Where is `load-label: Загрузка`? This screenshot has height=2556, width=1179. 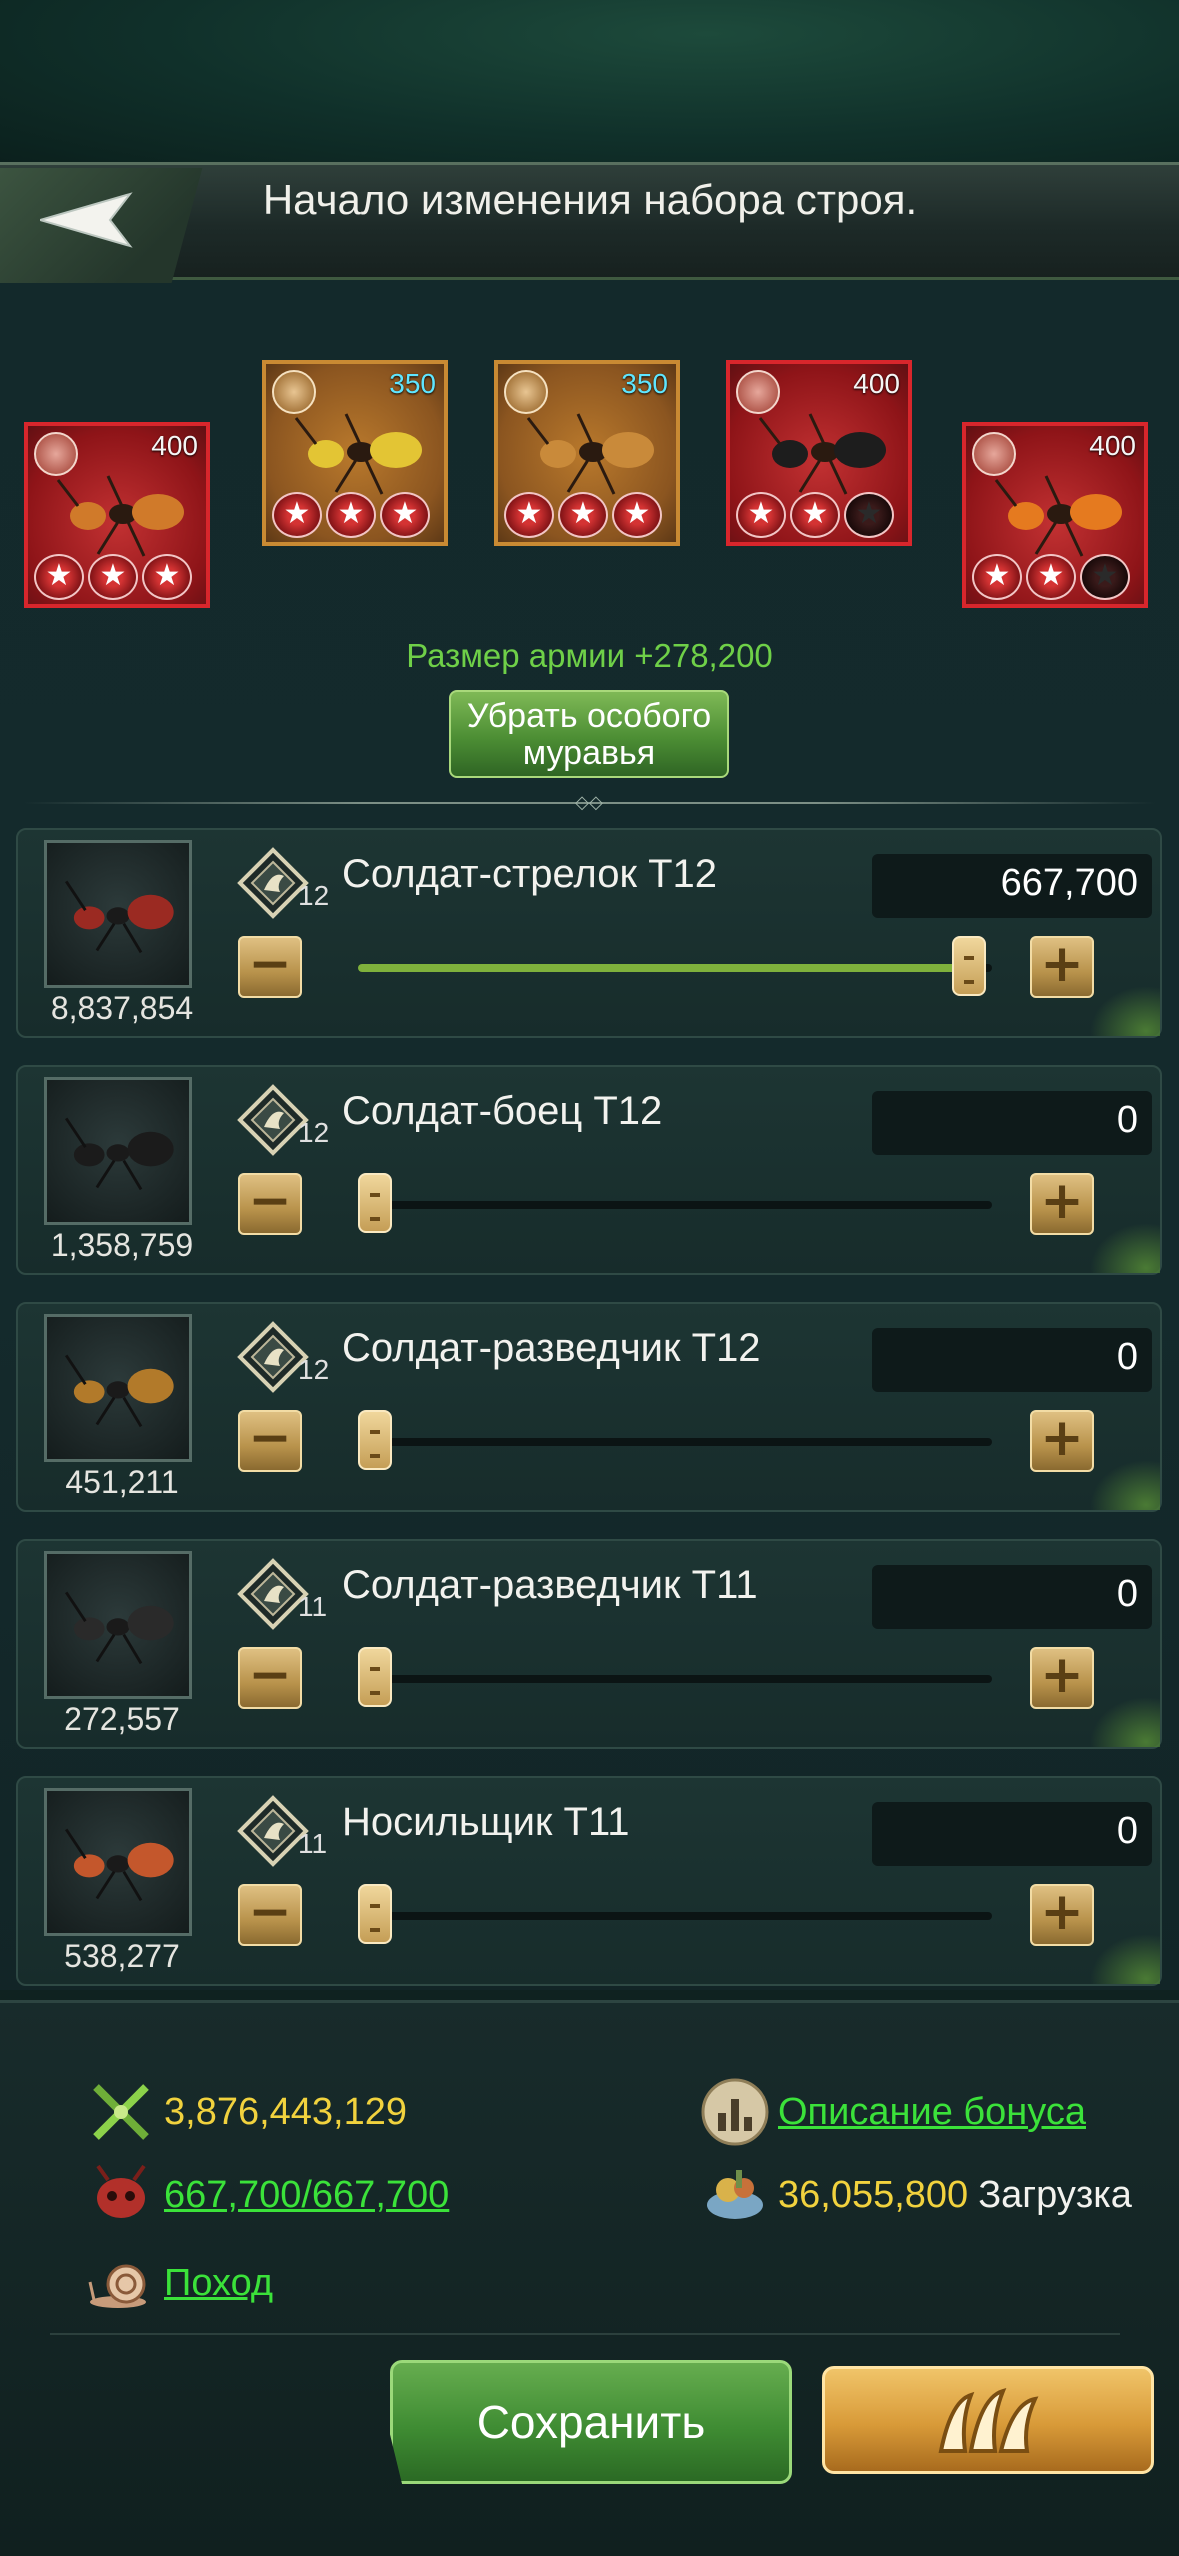 load-label: Загрузка is located at coordinates (1055, 2194).